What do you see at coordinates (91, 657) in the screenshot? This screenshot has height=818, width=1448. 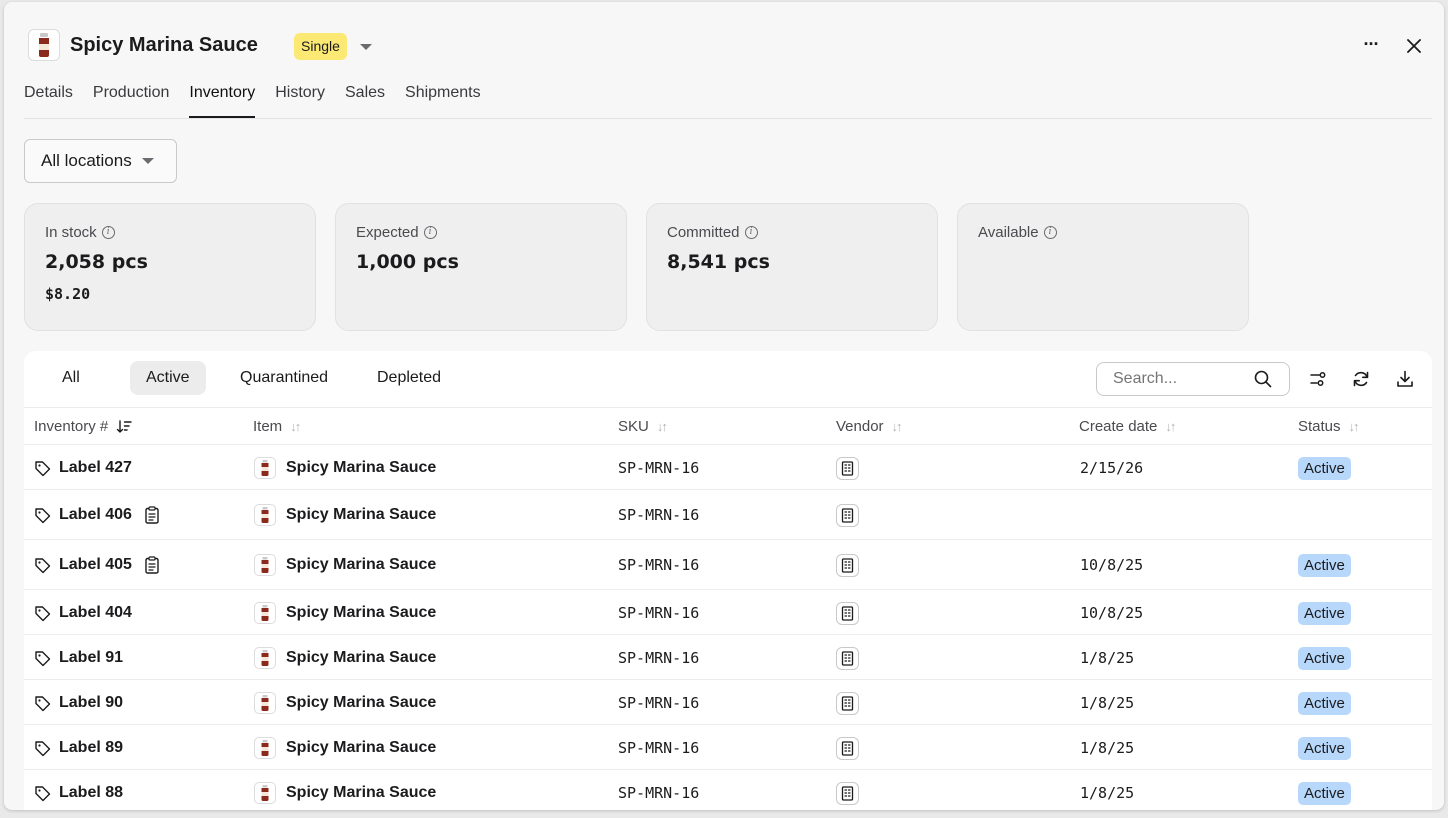 I see `inventory-label: Label 91` at bounding box center [91, 657].